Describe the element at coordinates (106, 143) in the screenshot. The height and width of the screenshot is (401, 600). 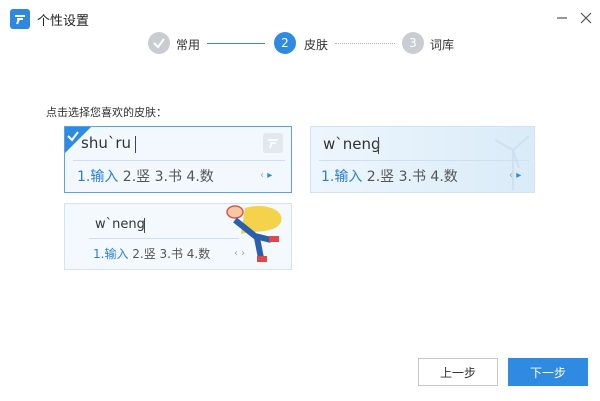
I see `composition-text: shu`ru` at that location.